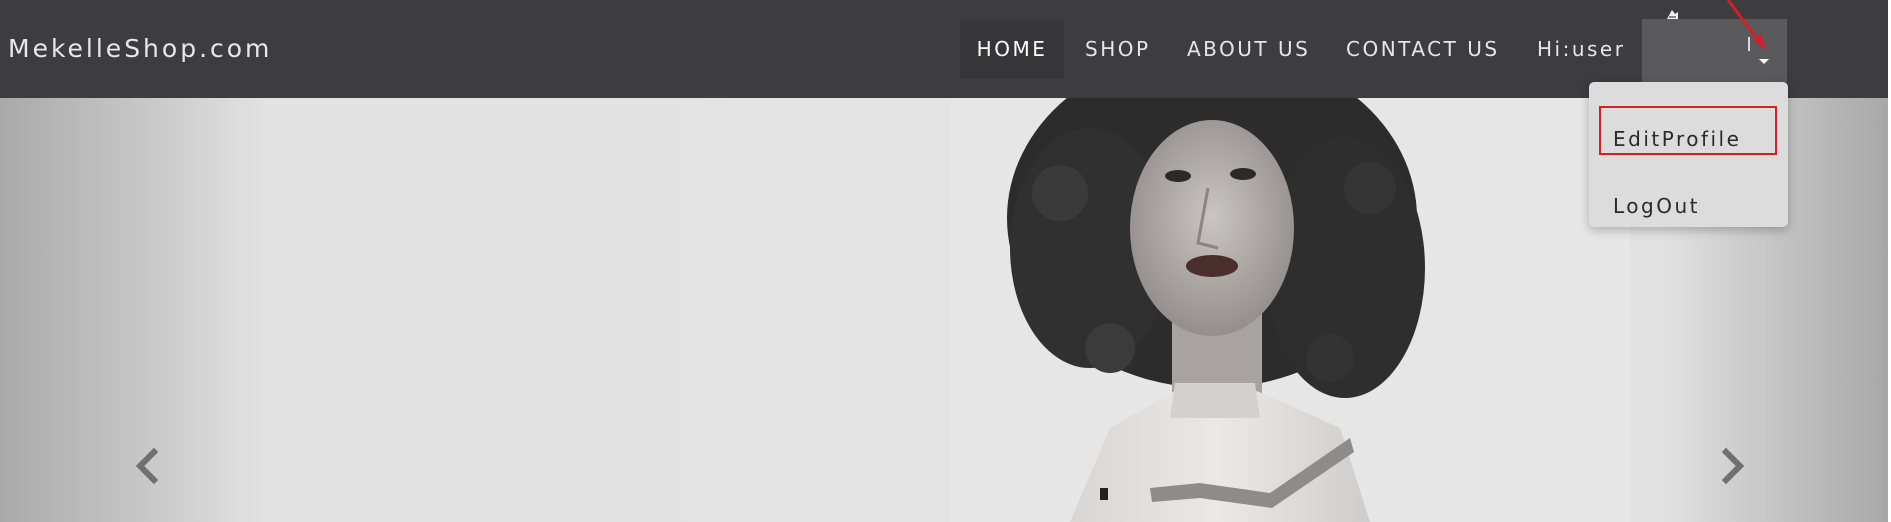  Describe the element at coordinates (1672, 14) in the screenshot. I see `user-icon` at that location.